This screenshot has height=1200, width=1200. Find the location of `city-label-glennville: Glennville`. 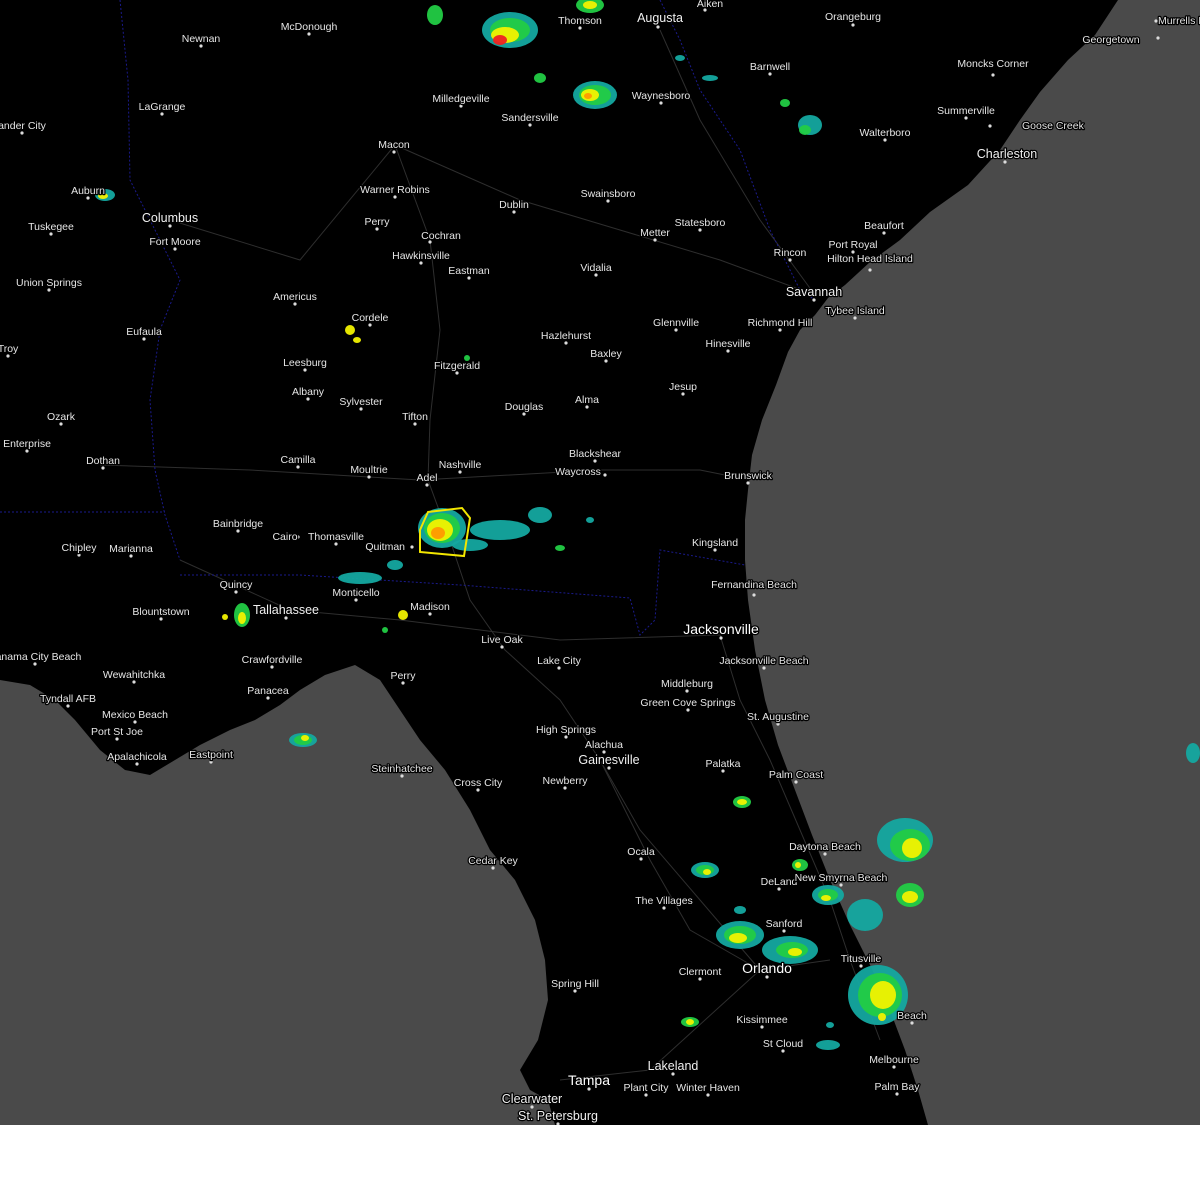

city-label-glennville: Glennville is located at coordinates (676, 323).